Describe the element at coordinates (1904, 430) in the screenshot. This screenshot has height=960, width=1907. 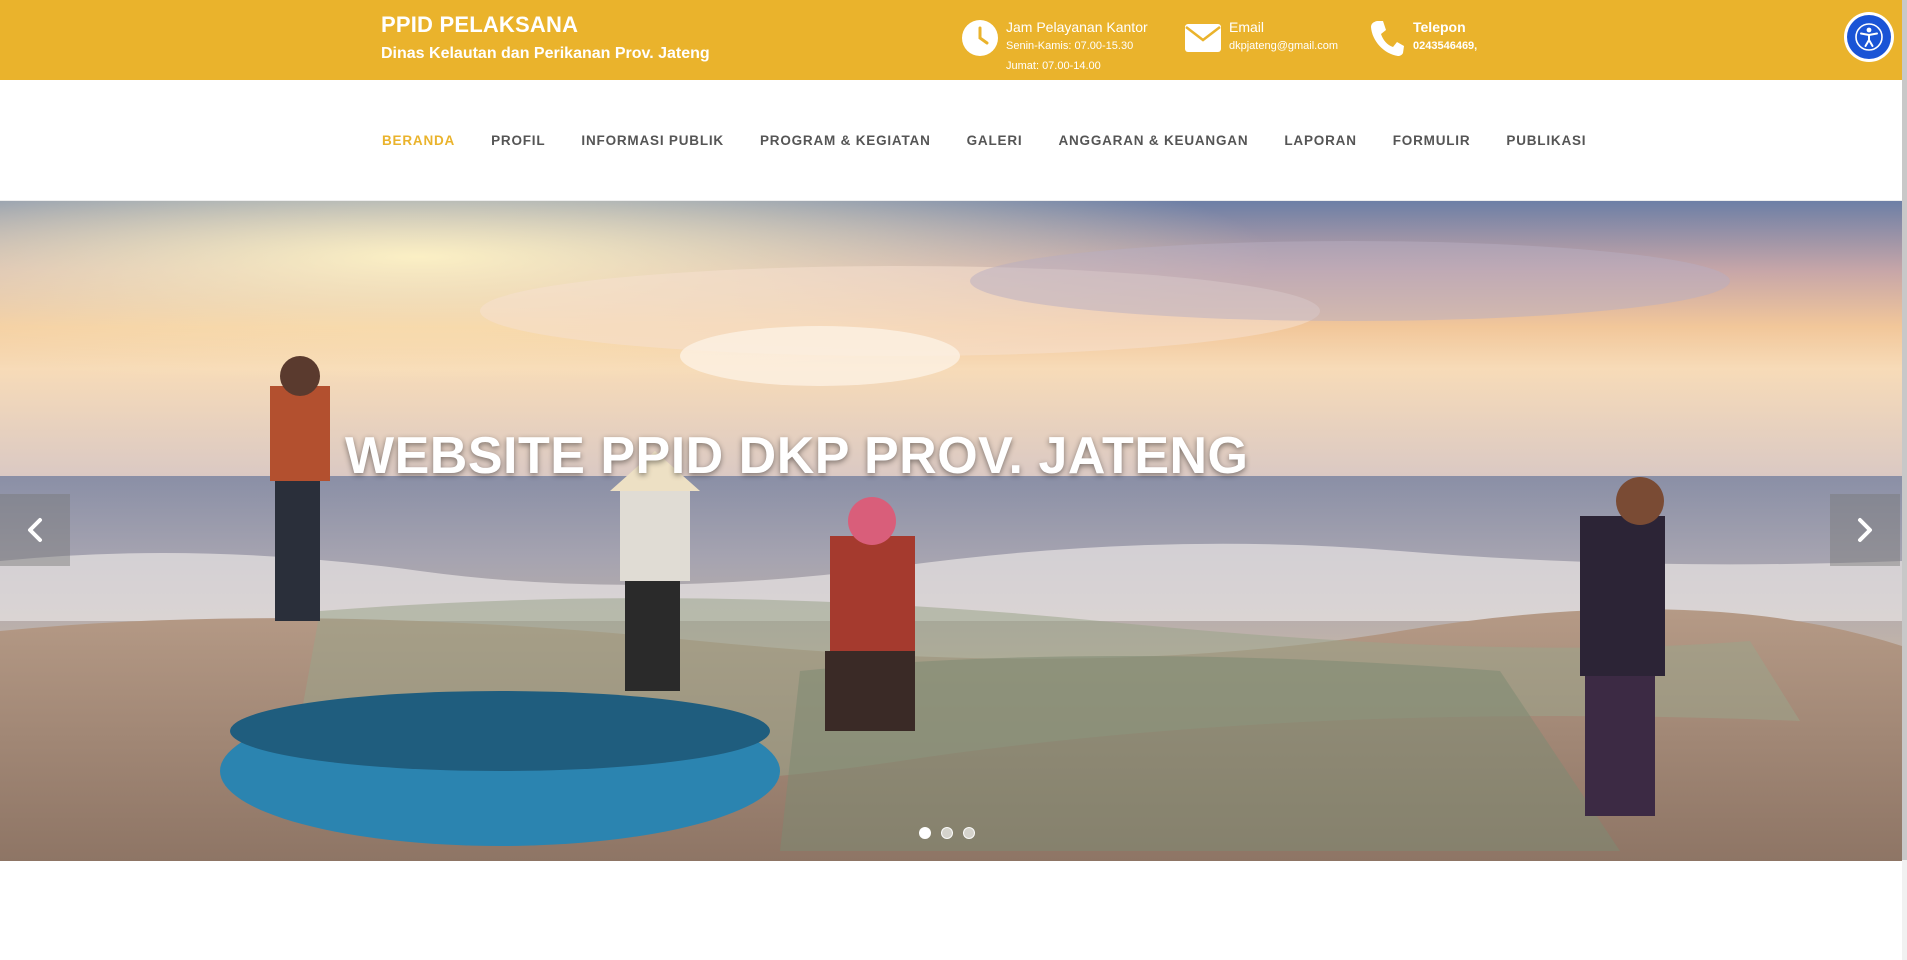
I see `scrollbar-thumb` at that location.